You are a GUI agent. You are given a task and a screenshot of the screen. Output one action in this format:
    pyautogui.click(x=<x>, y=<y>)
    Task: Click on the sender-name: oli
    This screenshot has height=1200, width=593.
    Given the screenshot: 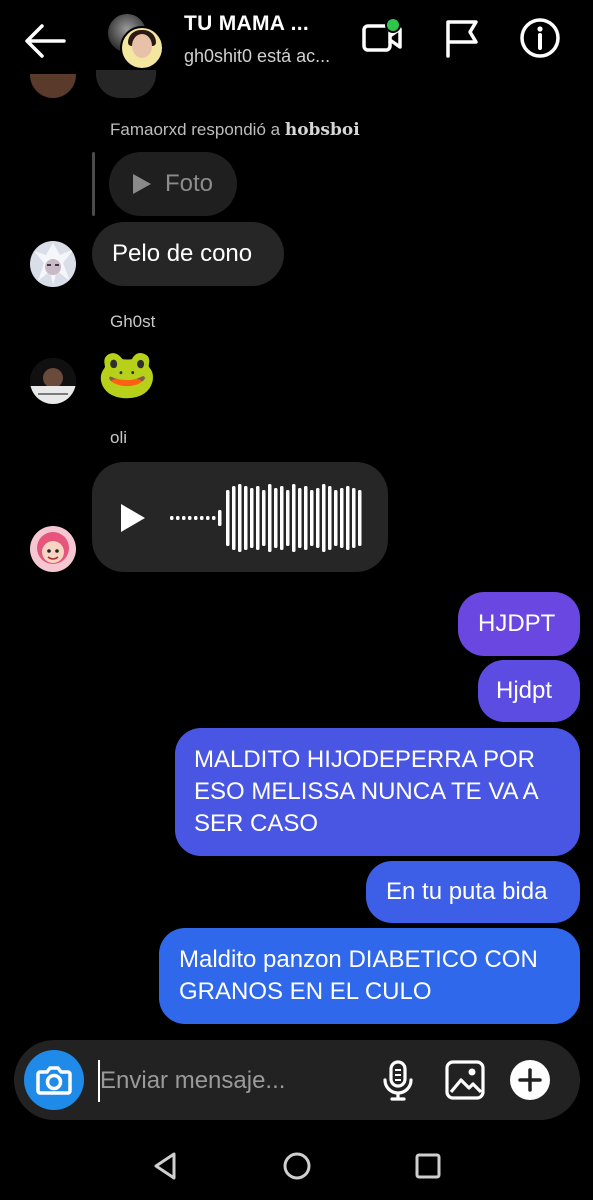 What is the action you would take?
    pyautogui.click(x=119, y=437)
    